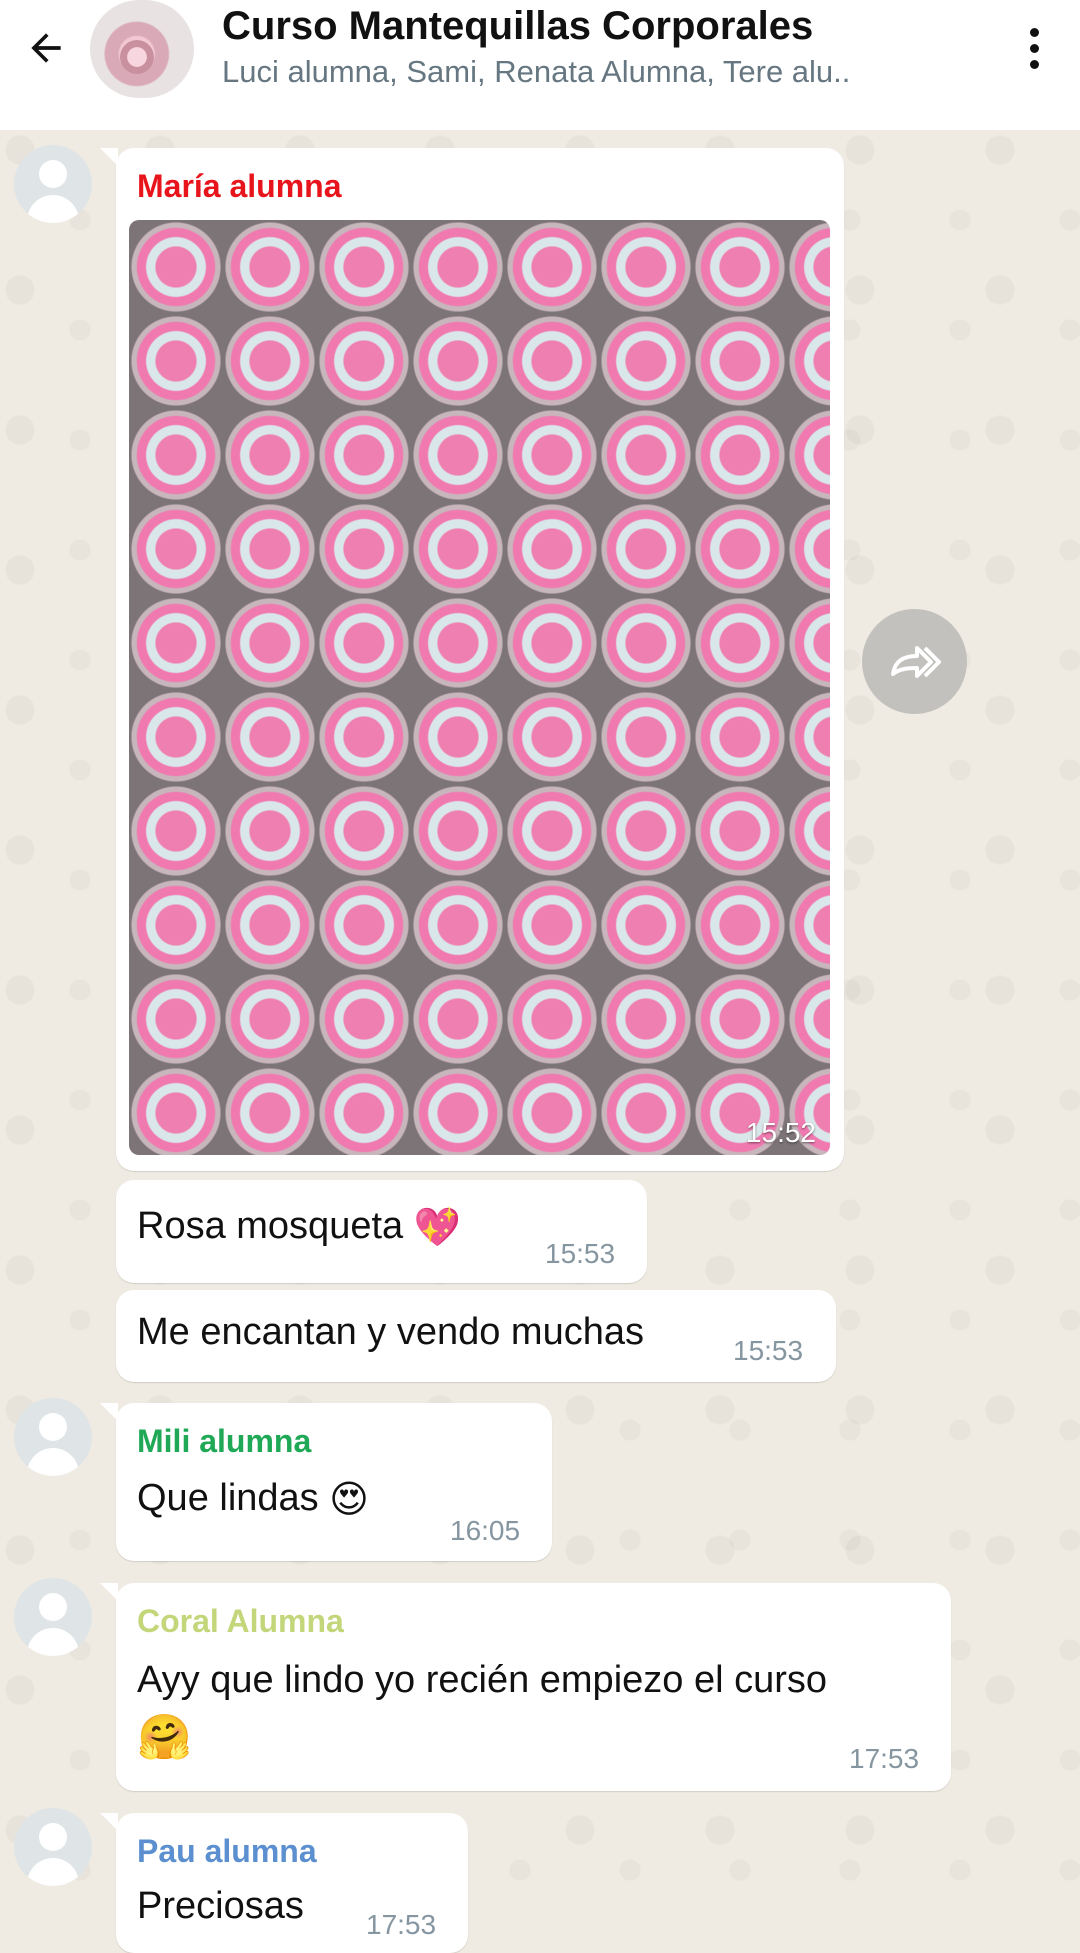  Describe the element at coordinates (270, 1226) in the screenshot. I see `message-text: Rosa mosqueta` at that location.